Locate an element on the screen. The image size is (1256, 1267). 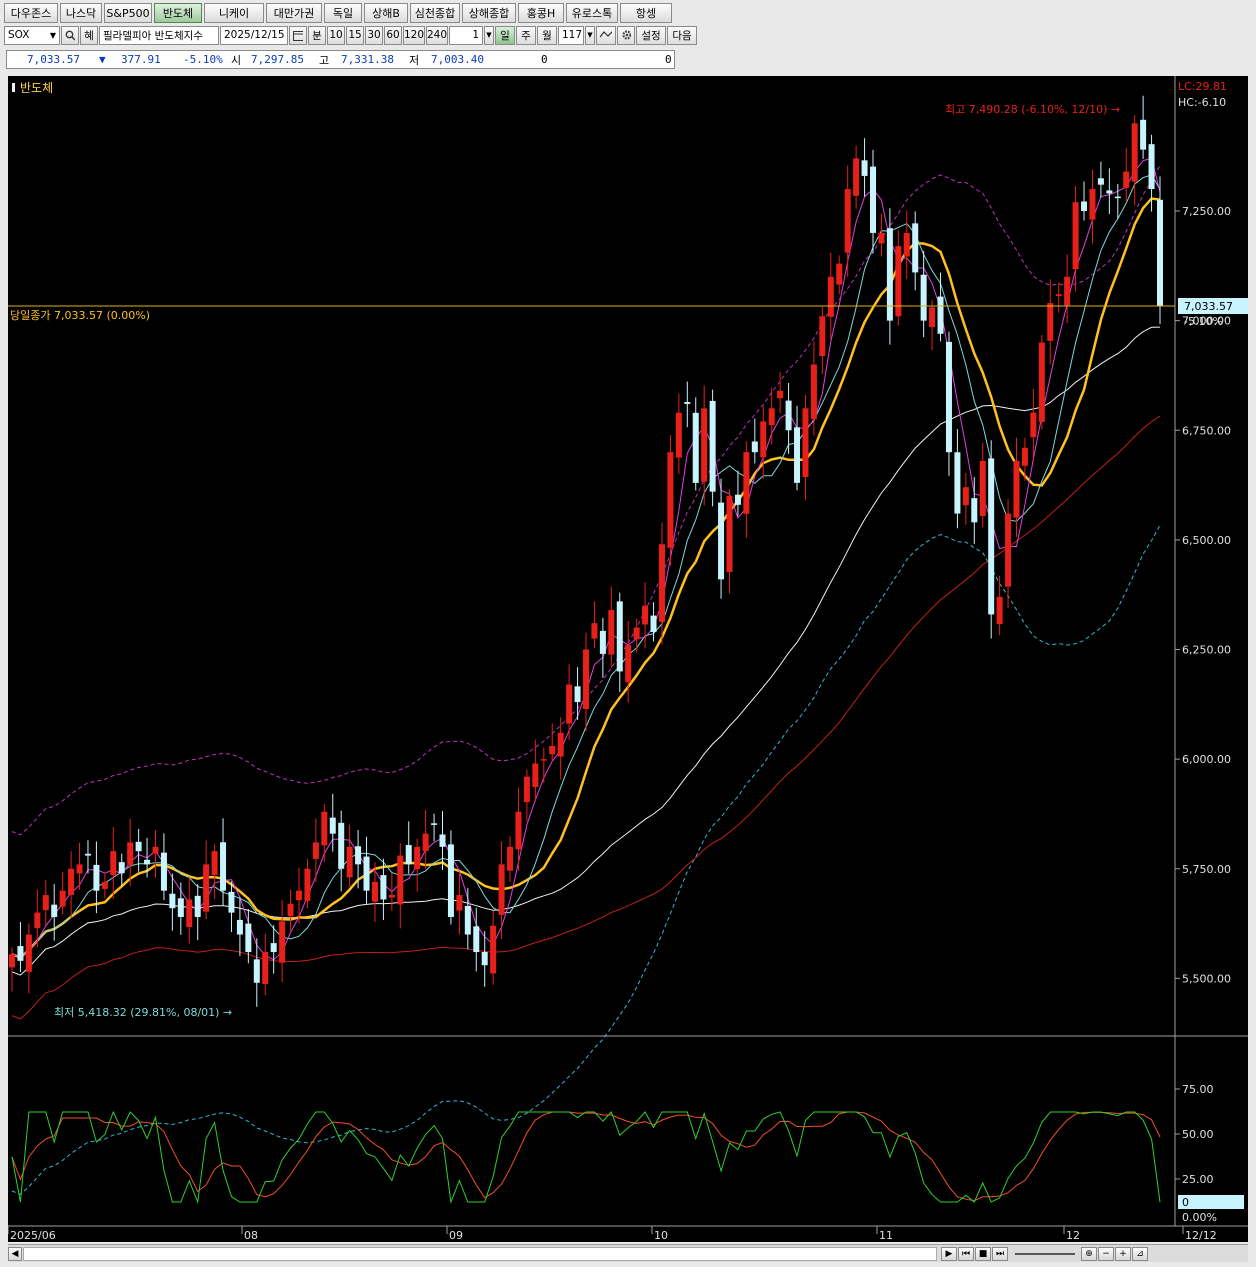
date-tick-label: 11 is located at coordinates (886, 1235).